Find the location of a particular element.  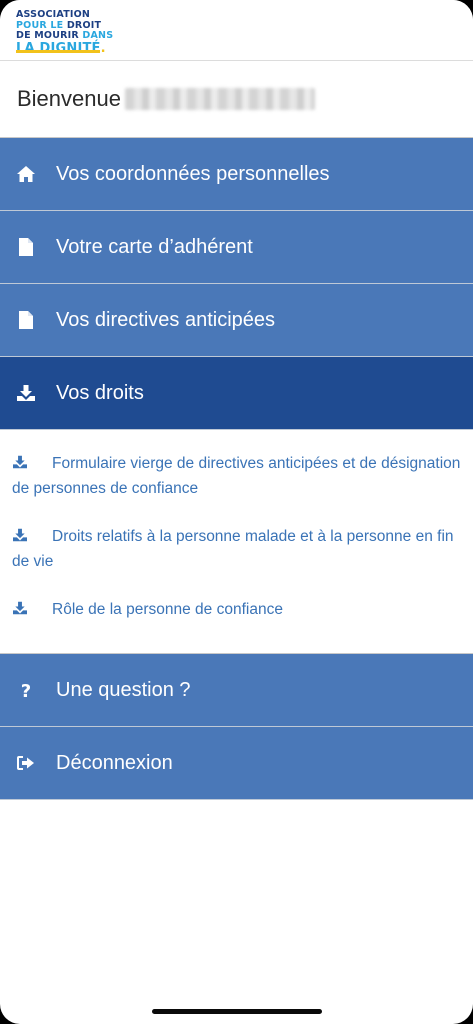

menu-item-carte: Votre carte d’adhérent is located at coordinates (236, 247).